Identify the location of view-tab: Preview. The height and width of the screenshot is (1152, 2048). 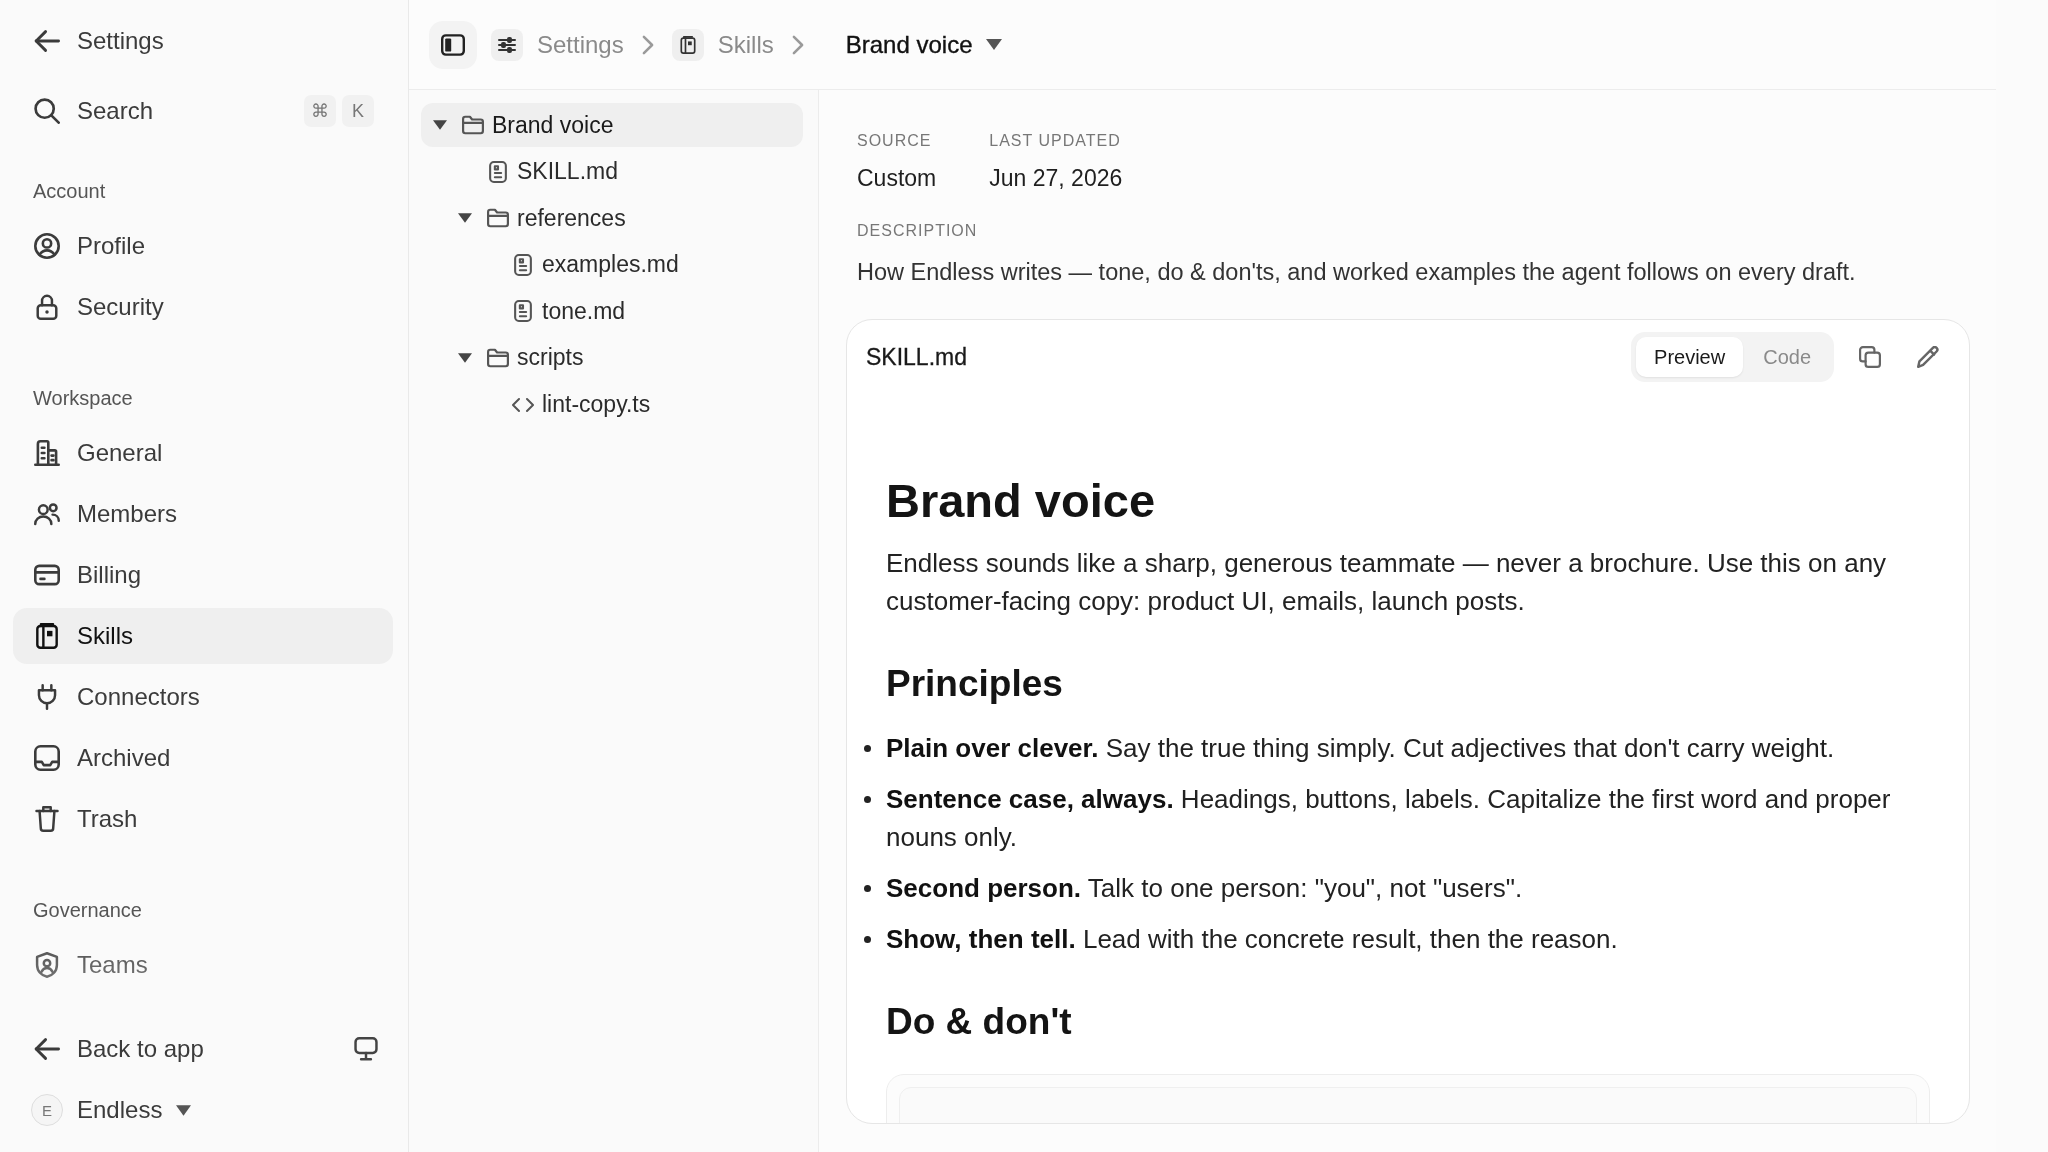
(1690, 357).